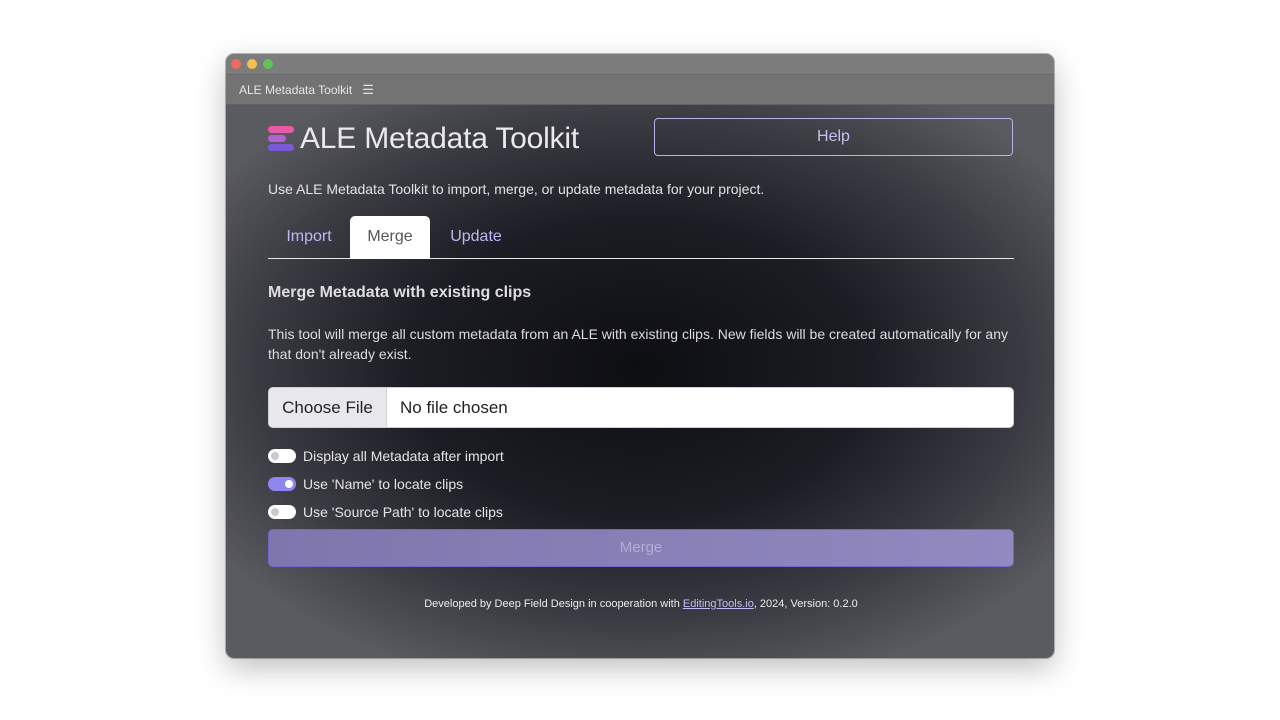 The image size is (1280, 720). Describe the element at coordinates (454, 407) in the screenshot. I see `file-status: No file chosen` at that location.